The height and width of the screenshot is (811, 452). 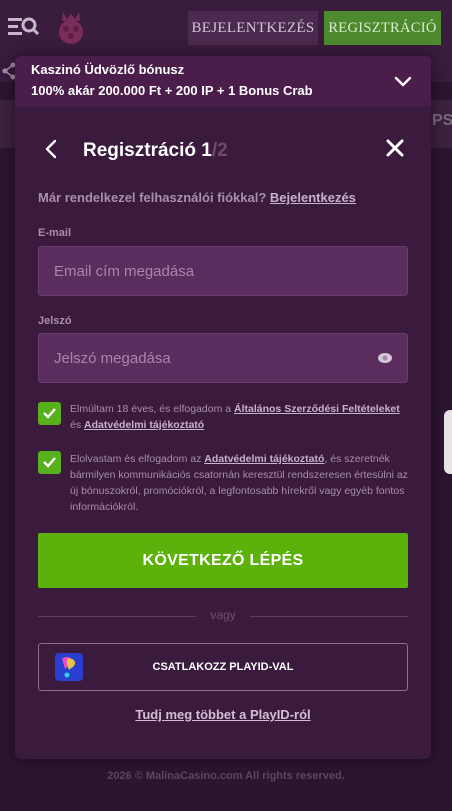 I want to click on chevron-down-icon, so click(x=403, y=81).